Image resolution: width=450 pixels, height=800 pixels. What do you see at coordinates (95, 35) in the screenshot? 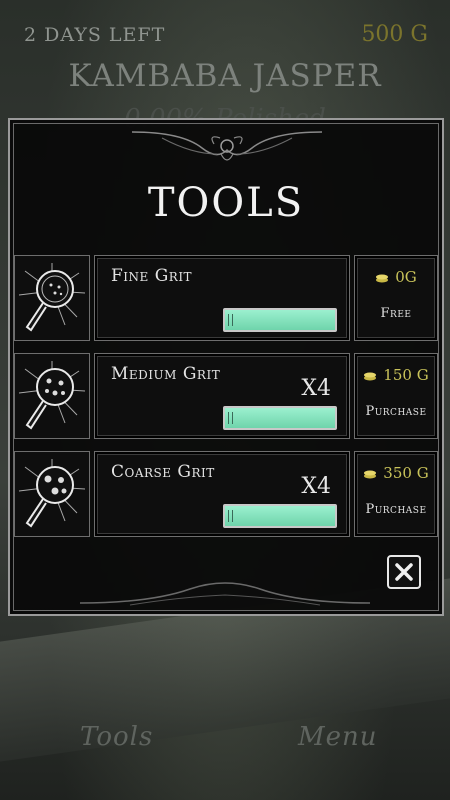
I see `days-left-label: 2 DAYS LEFT` at bounding box center [95, 35].